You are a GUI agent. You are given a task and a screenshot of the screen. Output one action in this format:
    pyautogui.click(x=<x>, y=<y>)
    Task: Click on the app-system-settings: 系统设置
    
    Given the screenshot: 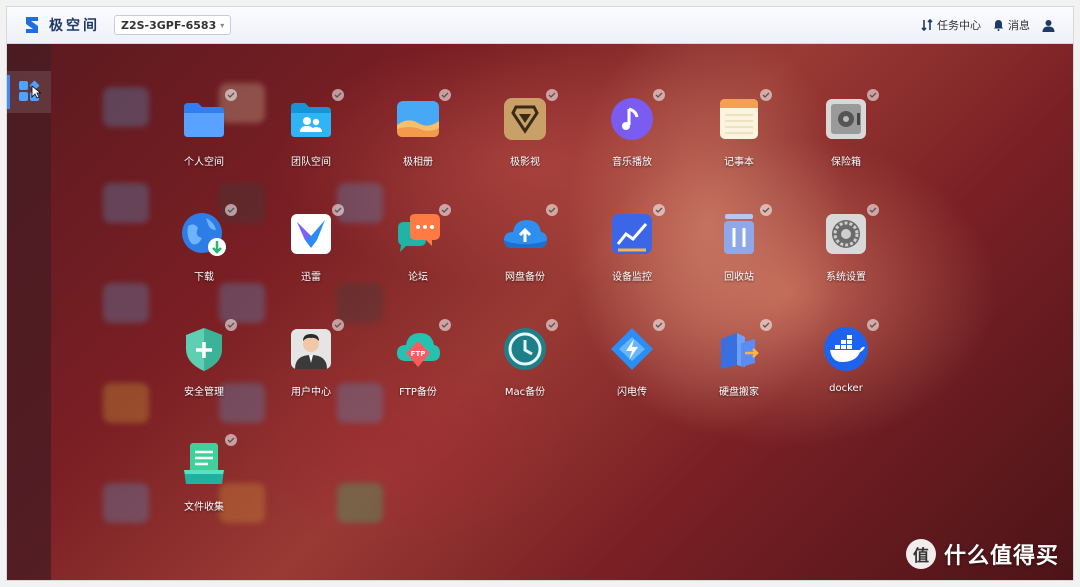 What is the action you would take?
    pyautogui.click(x=846, y=254)
    